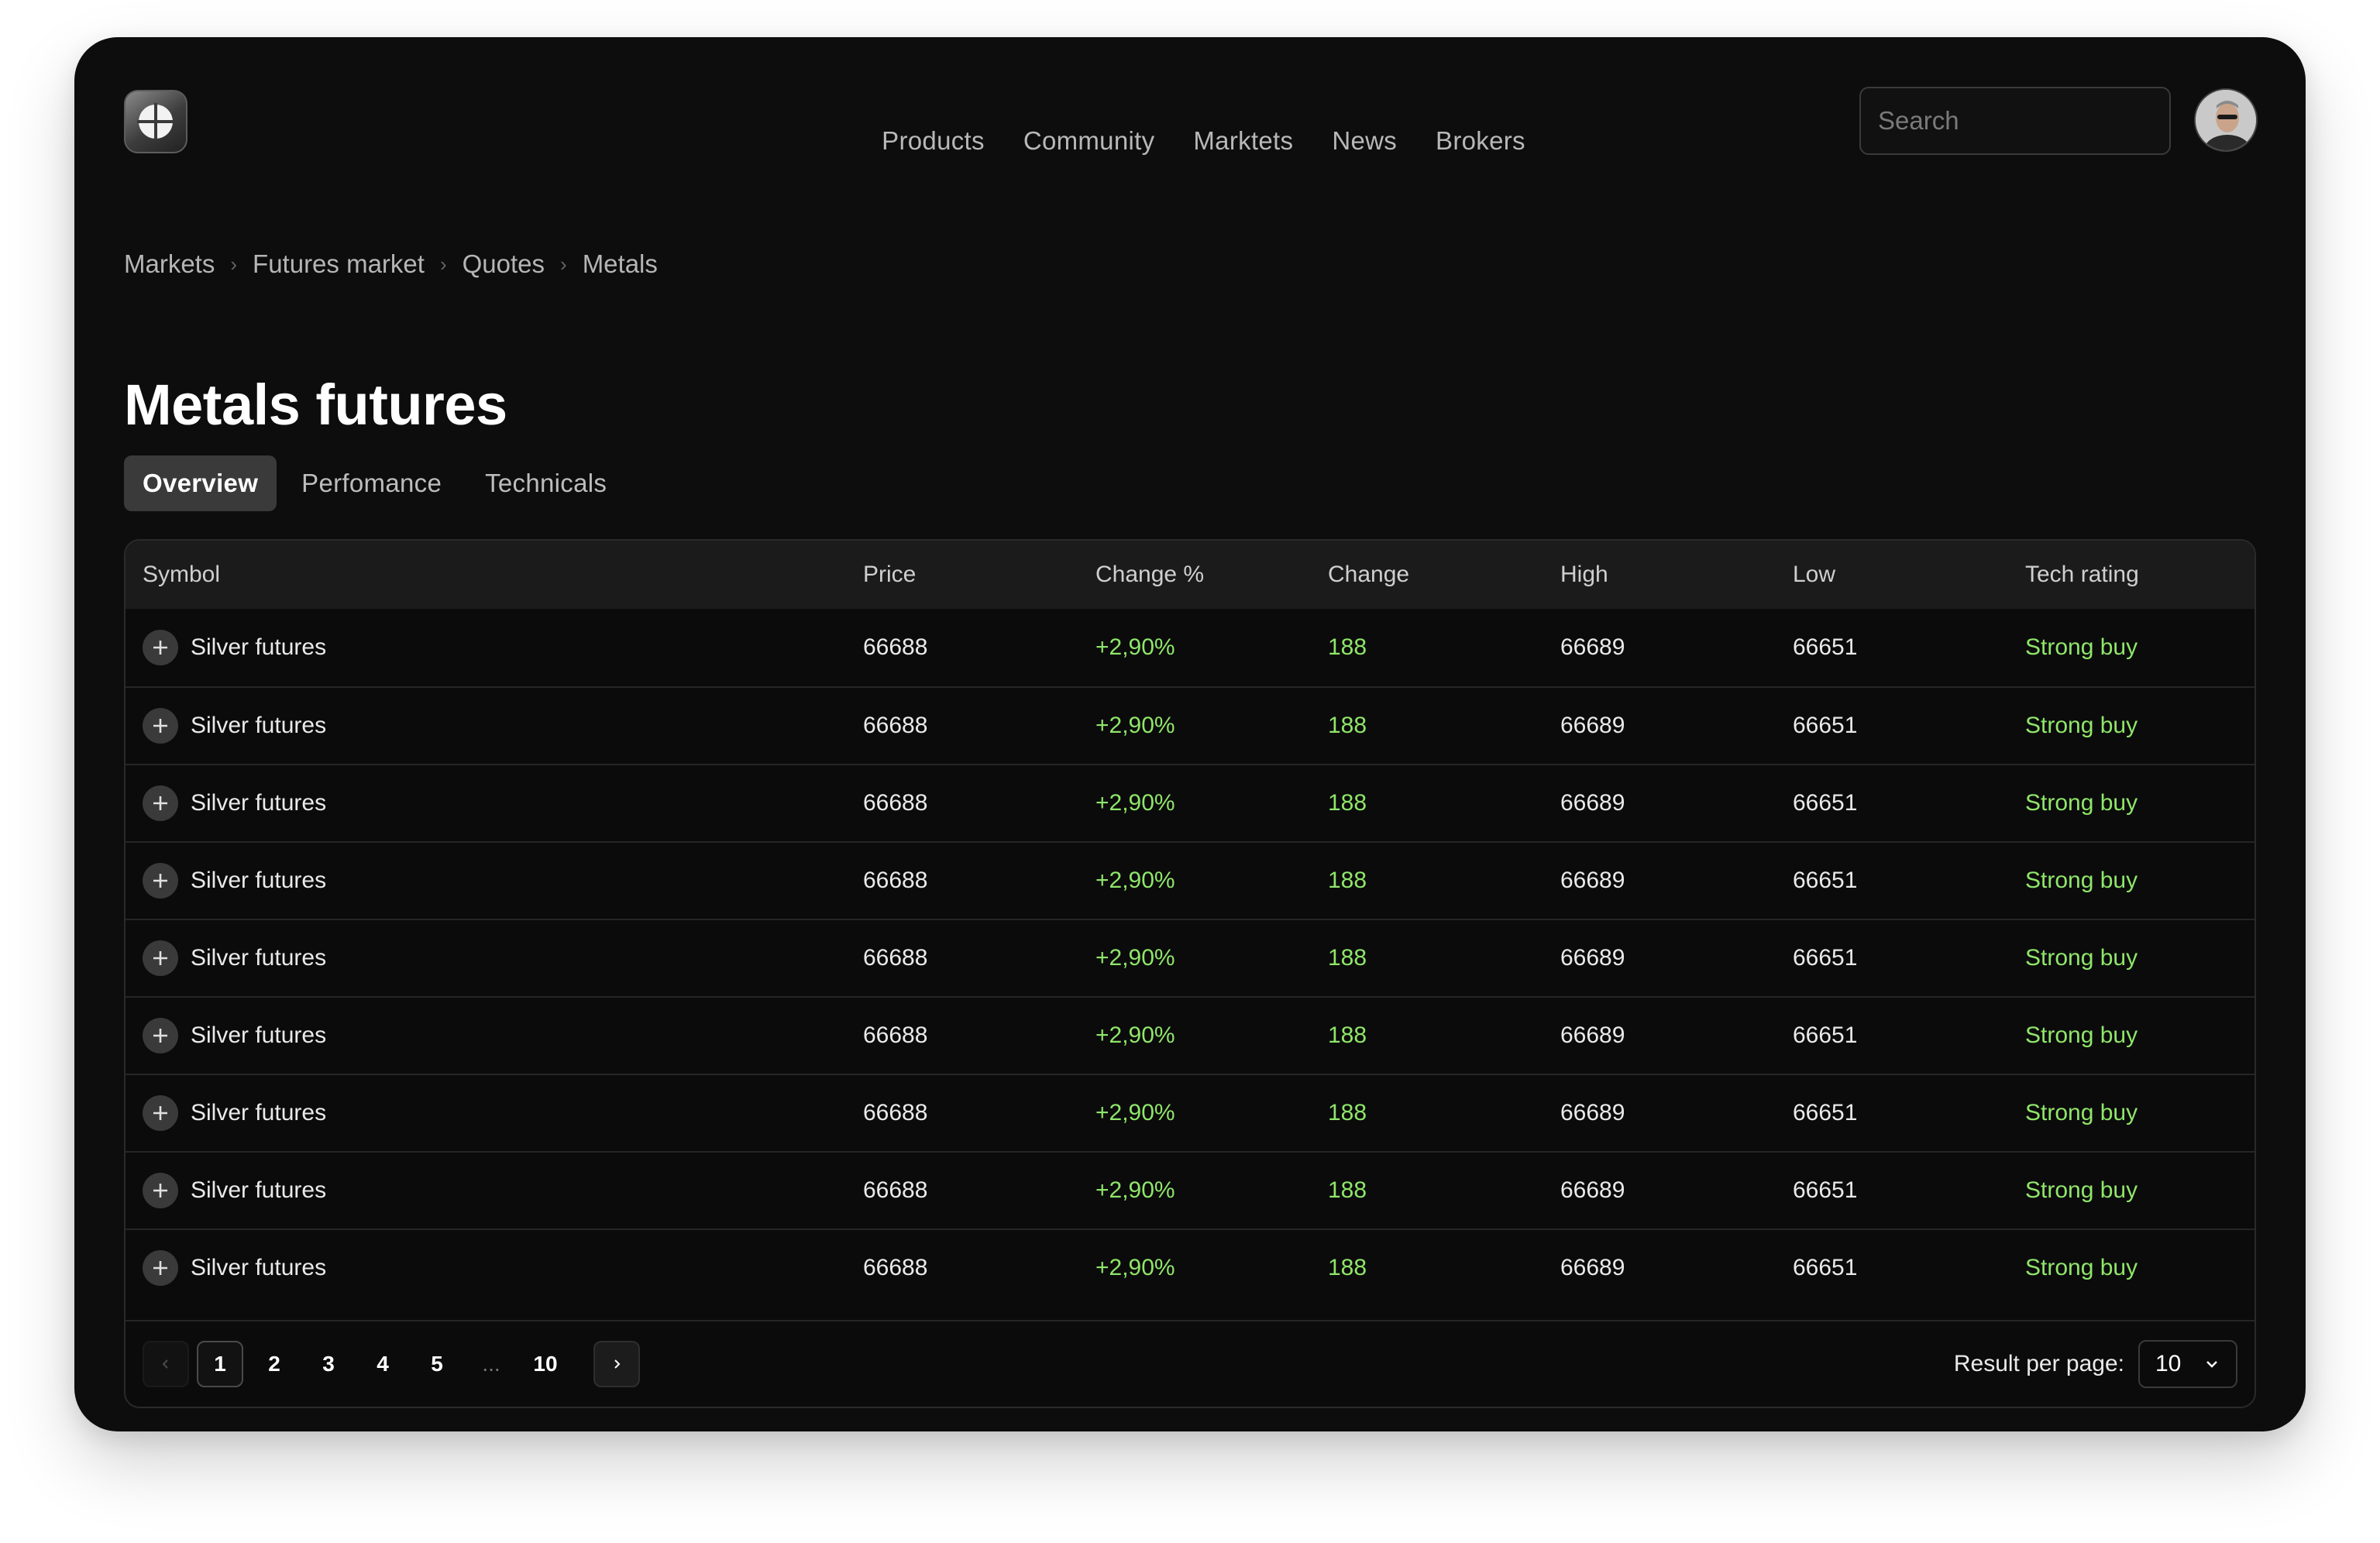  What do you see at coordinates (1089, 141) in the screenshot?
I see `nav-item-community: Community` at bounding box center [1089, 141].